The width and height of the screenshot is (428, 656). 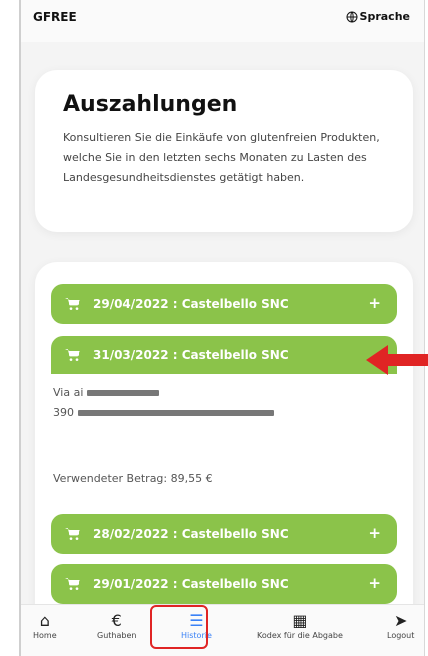 What do you see at coordinates (300, 620) in the screenshot?
I see `qr-code-icon: ▦` at bounding box center [300, 620].